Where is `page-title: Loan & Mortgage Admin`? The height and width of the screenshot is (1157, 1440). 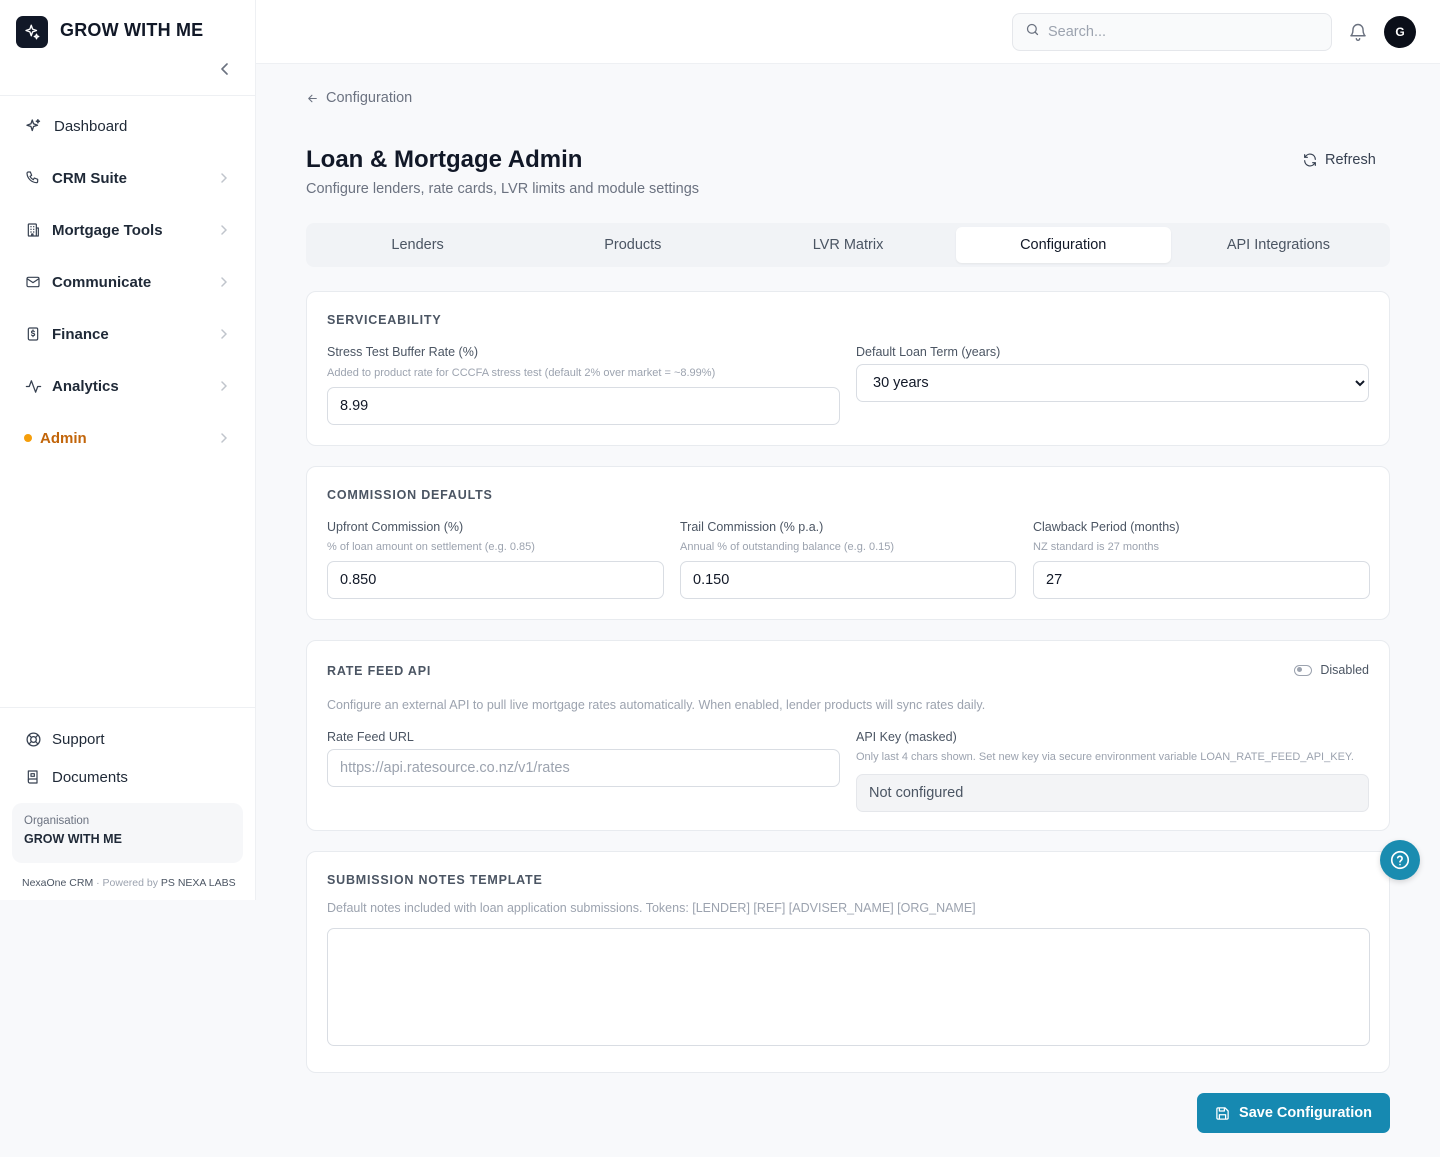 page-title: Loan & Mortgage Admin is located at coordinates (444, 159).